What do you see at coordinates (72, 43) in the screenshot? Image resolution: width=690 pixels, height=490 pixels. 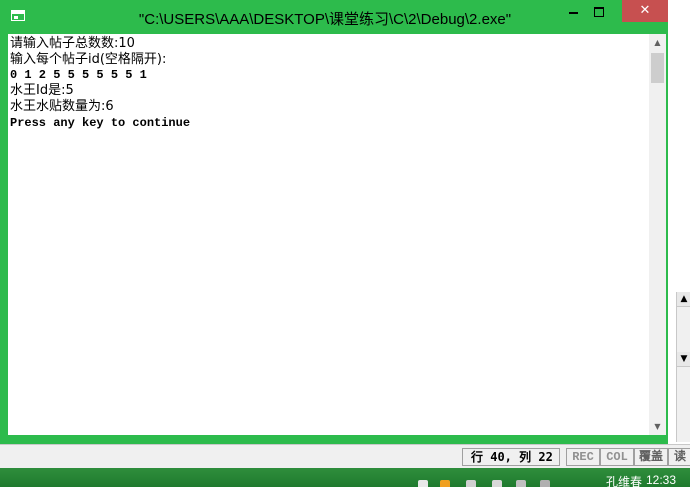 I see `console-line-1: 请输入帖子总数数:10` at bounding box center [72, 43].